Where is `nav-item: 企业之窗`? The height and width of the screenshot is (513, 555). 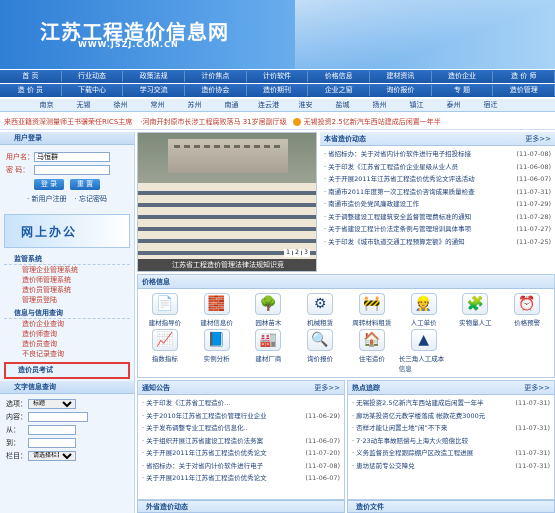 nav-item: 企业之窗 is located at coordinates (339, 90).